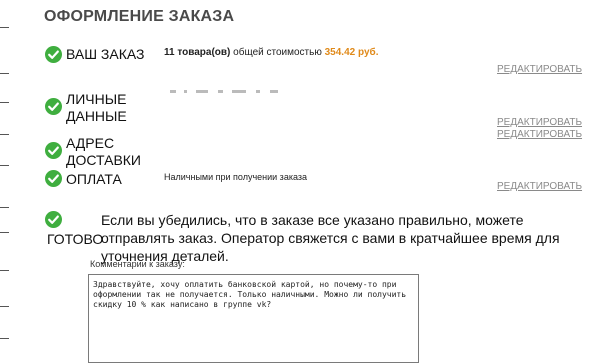  Describe the element at coordinates (197, 52) in the screenshot. I see `order-count: 11 товара(ов)` at that location.